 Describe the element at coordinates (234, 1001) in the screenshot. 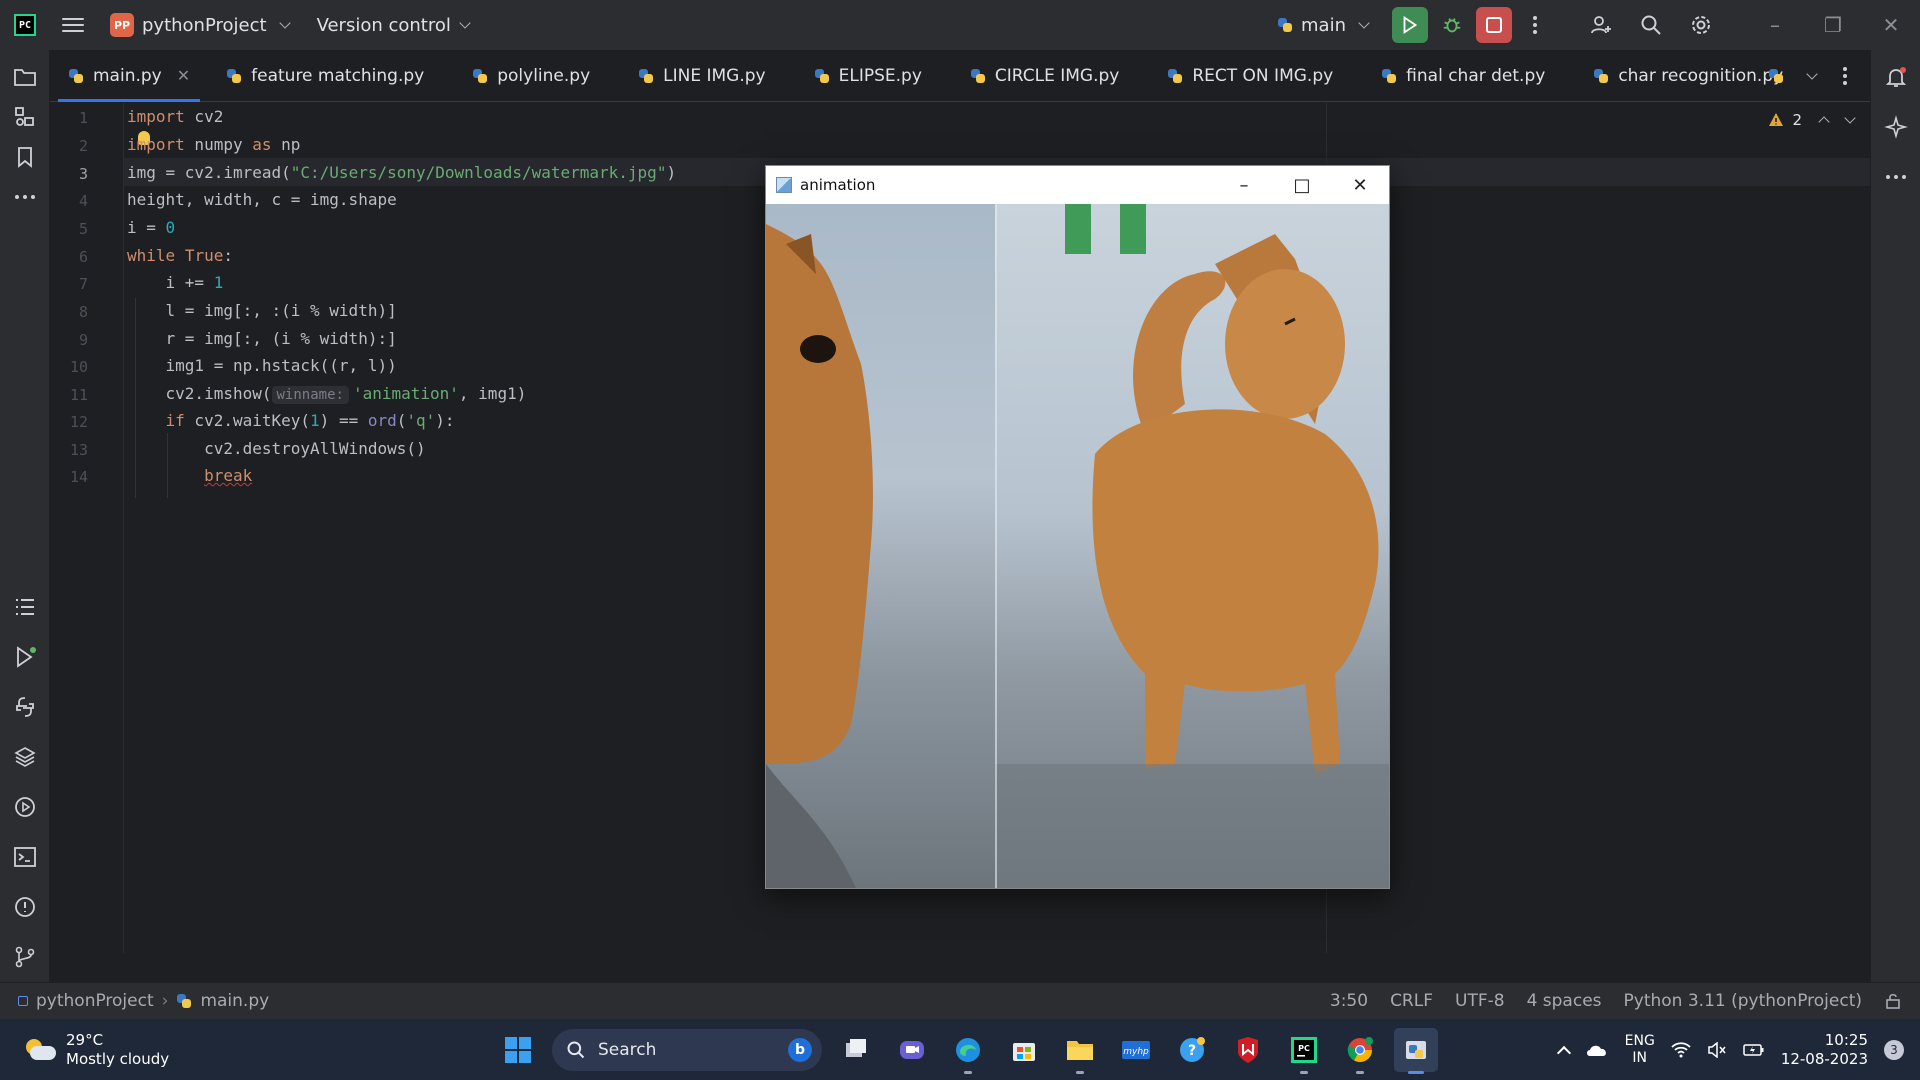

I see `breadcrumb-file: main.py` at that location.